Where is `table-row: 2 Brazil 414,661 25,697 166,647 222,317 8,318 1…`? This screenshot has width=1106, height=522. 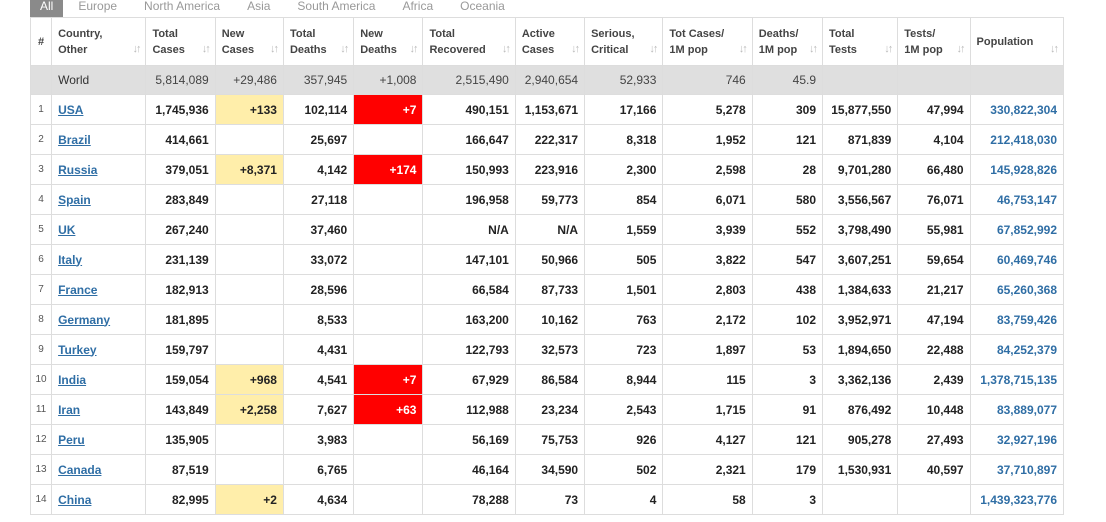
table-row: 2 Brazil 414,661 25,697 166,647 222,317 8,318 1… is located at coordinates (547, 139).